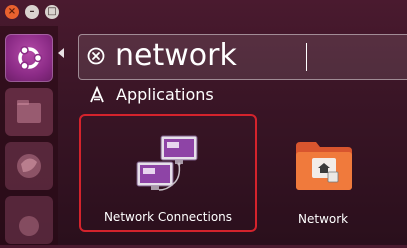 Image resolution: width=407 pixels, height=248 pixels. I want to click on ubuntu-logo-icon, so click(30, 58).